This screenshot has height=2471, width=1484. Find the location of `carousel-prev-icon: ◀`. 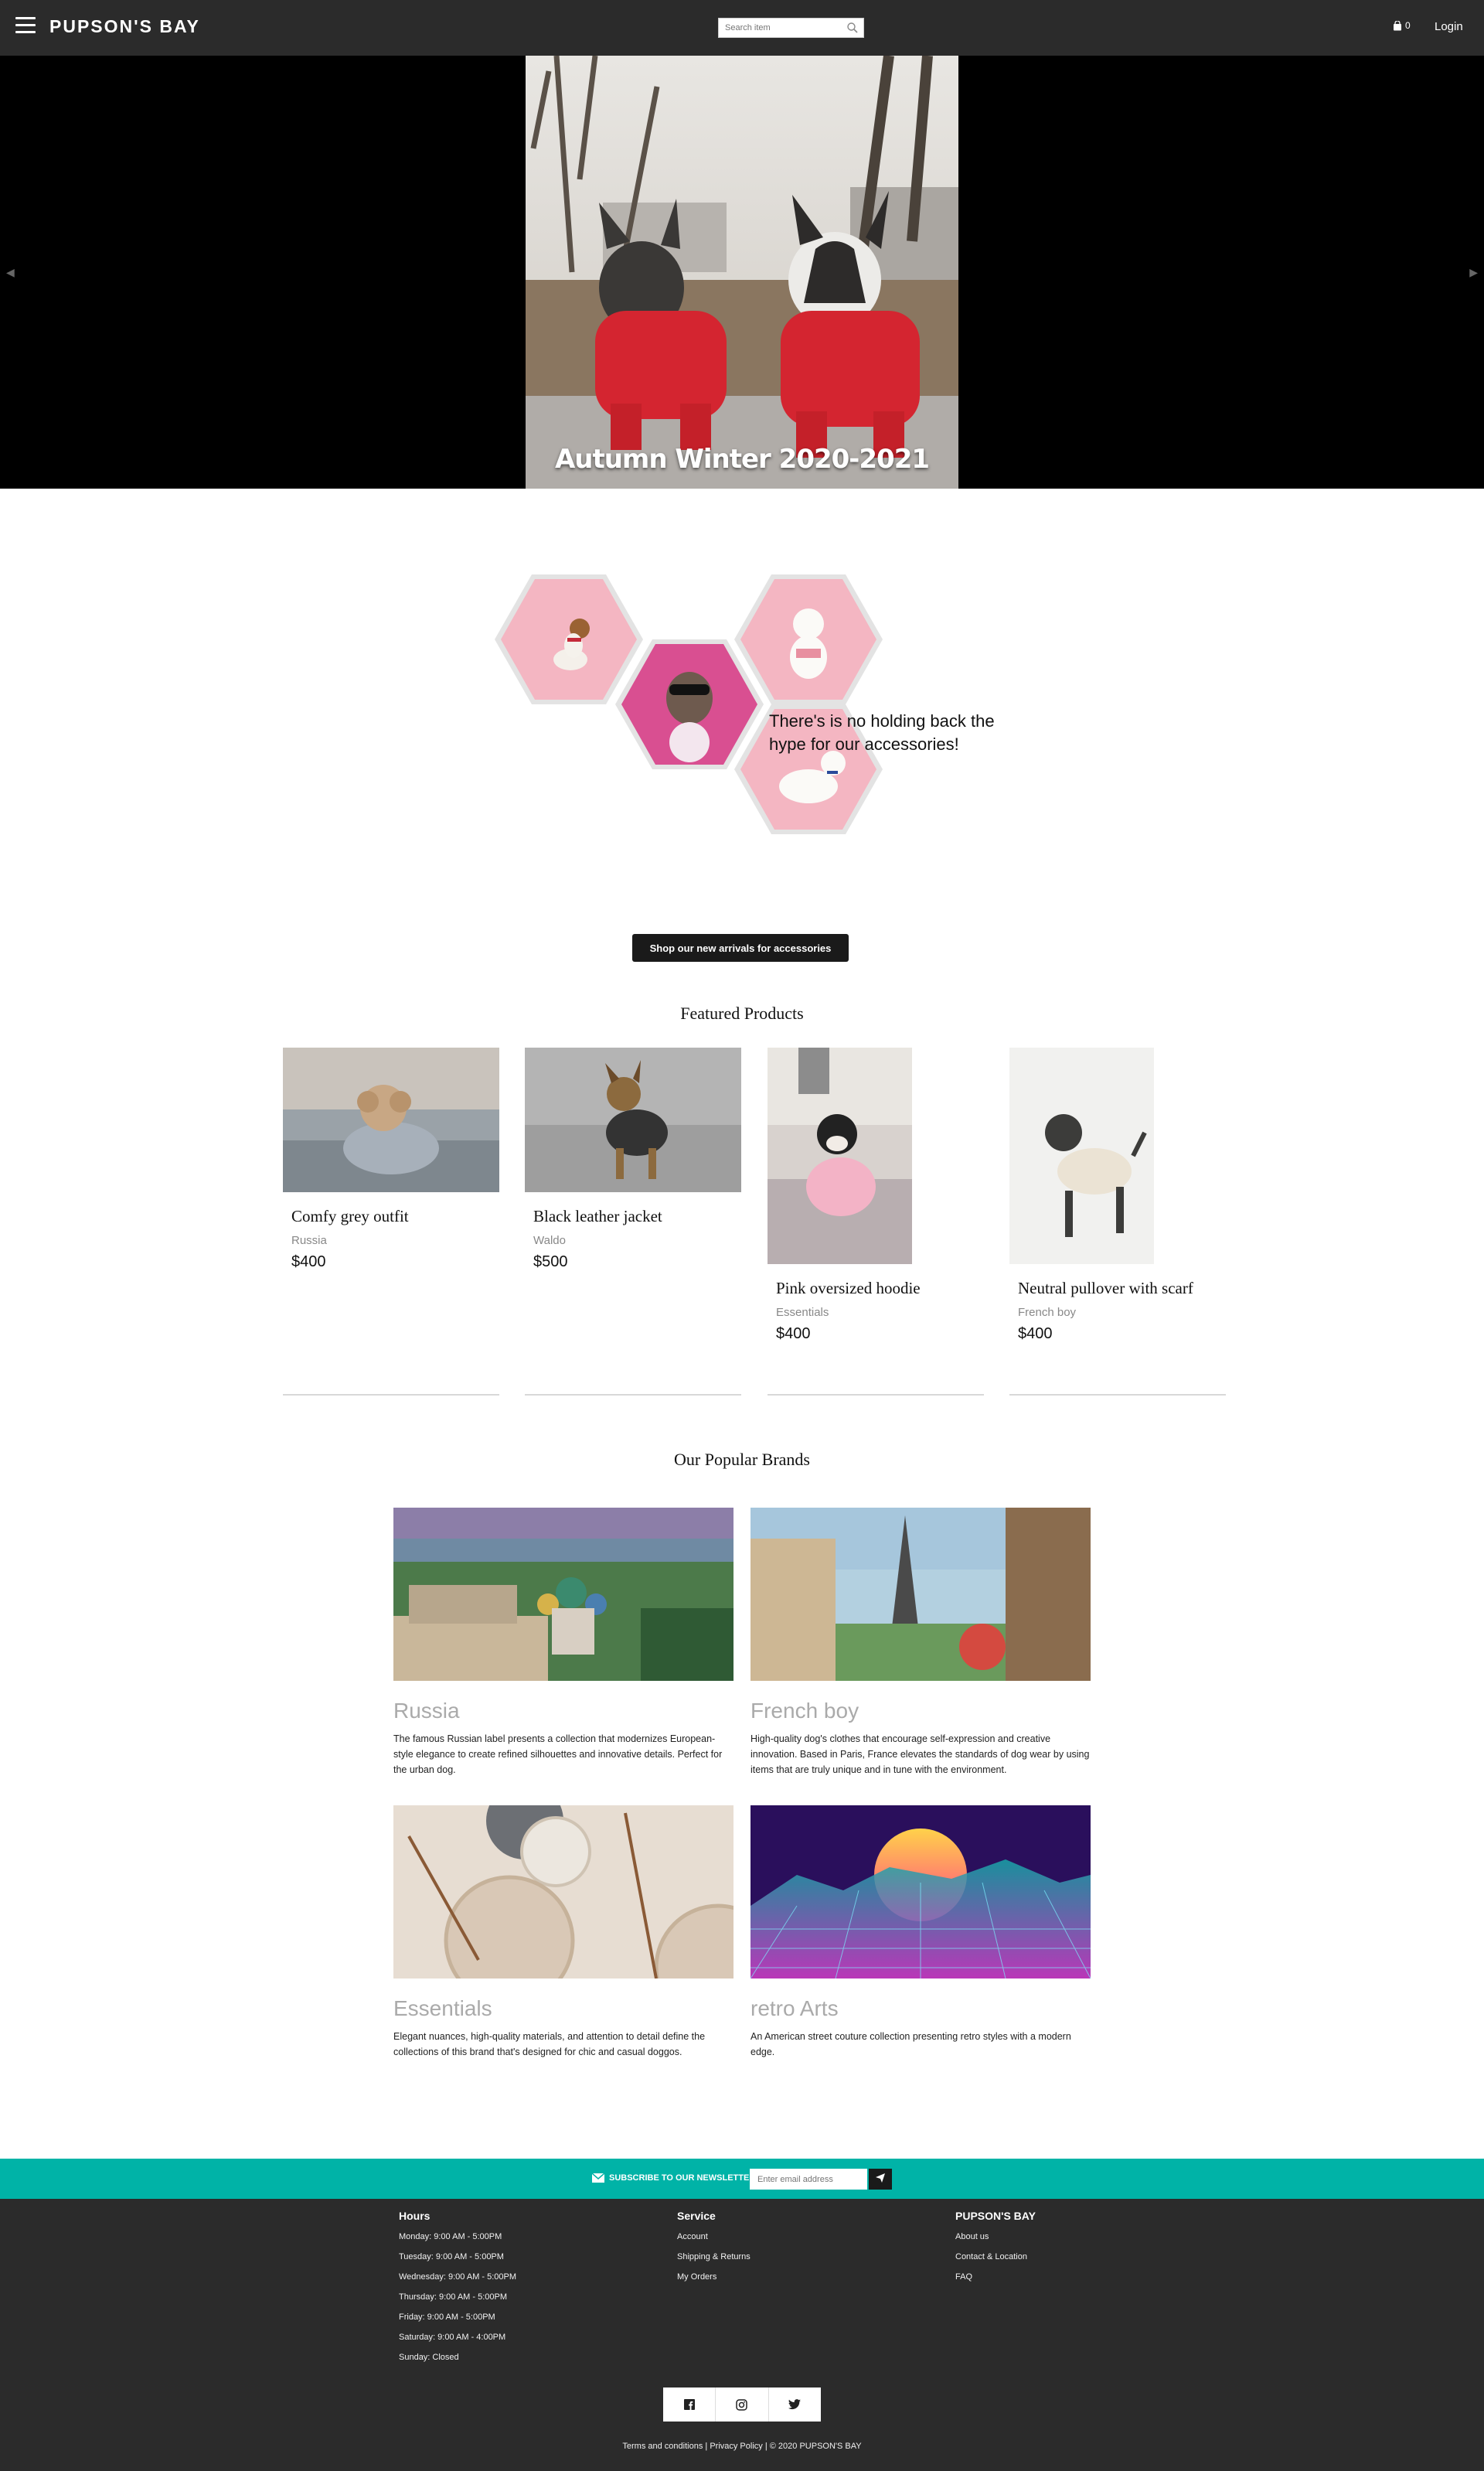

carousel-prev-icon: ◀ is located at coordinates (10, 272).